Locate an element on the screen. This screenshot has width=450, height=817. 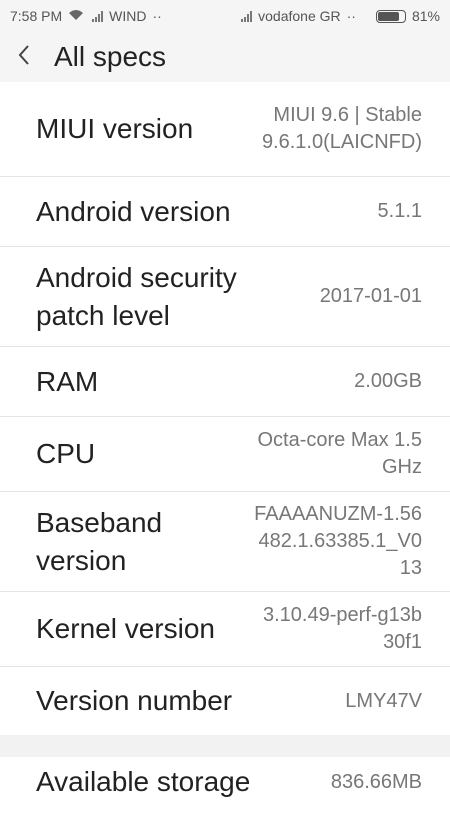
spec-row-version-number: Version number LMY47V is located at coordinates (225, 701).